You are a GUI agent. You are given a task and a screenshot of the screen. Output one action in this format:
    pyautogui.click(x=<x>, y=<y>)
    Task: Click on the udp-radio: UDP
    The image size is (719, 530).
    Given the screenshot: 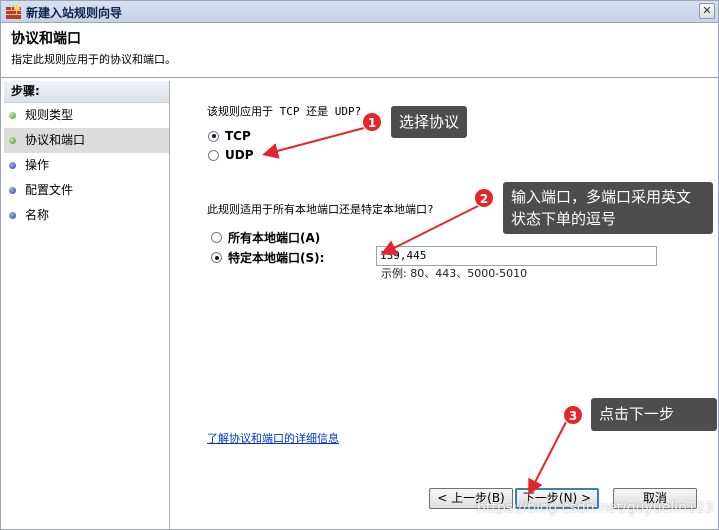 What is the action you would take?
    pyautogui.click(x=231, y=155)
    